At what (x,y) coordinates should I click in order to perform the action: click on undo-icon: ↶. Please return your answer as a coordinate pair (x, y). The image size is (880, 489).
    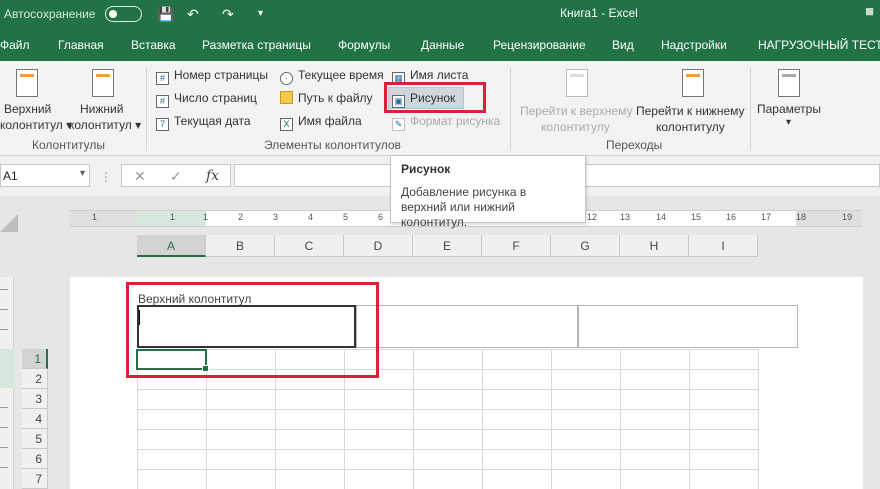
    Looking at the image, I should click on (193, 14).